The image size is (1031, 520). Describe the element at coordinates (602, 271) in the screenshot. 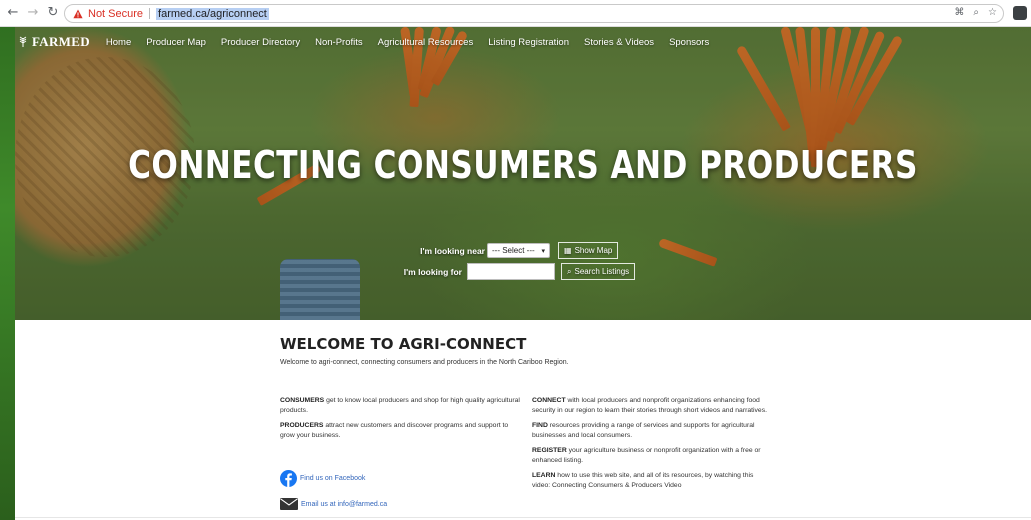

I see `search-listings-label: Search Listings` at that location.